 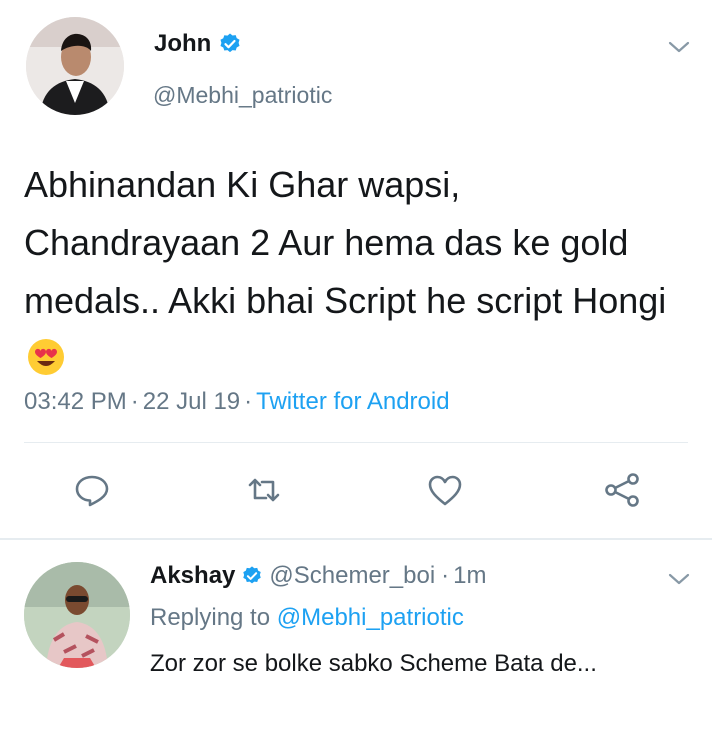 What do you see at coordinates (77, 615) in the screenshot?
I see `reply-author-avatar` at bounding box center [77, 615].